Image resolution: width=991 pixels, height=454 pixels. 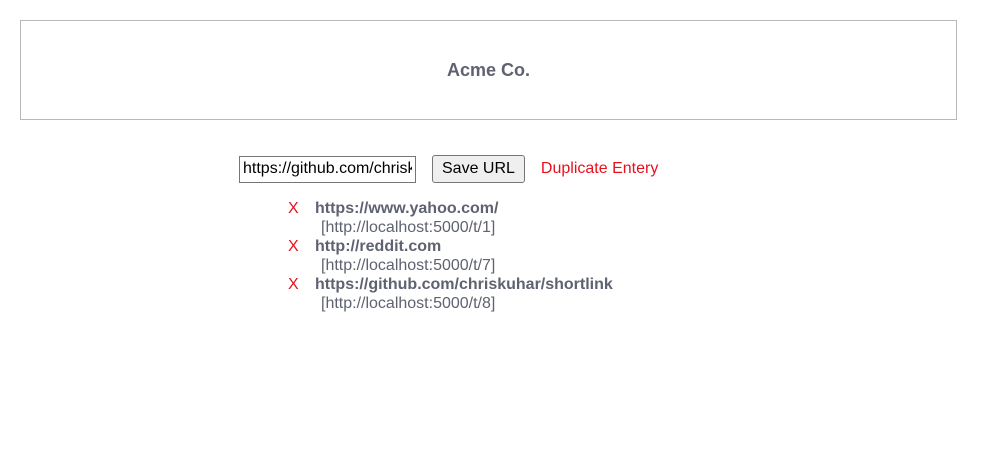 I want to click on original-url-link: https://www.yahoo.com/, so click(x=406, y=208).